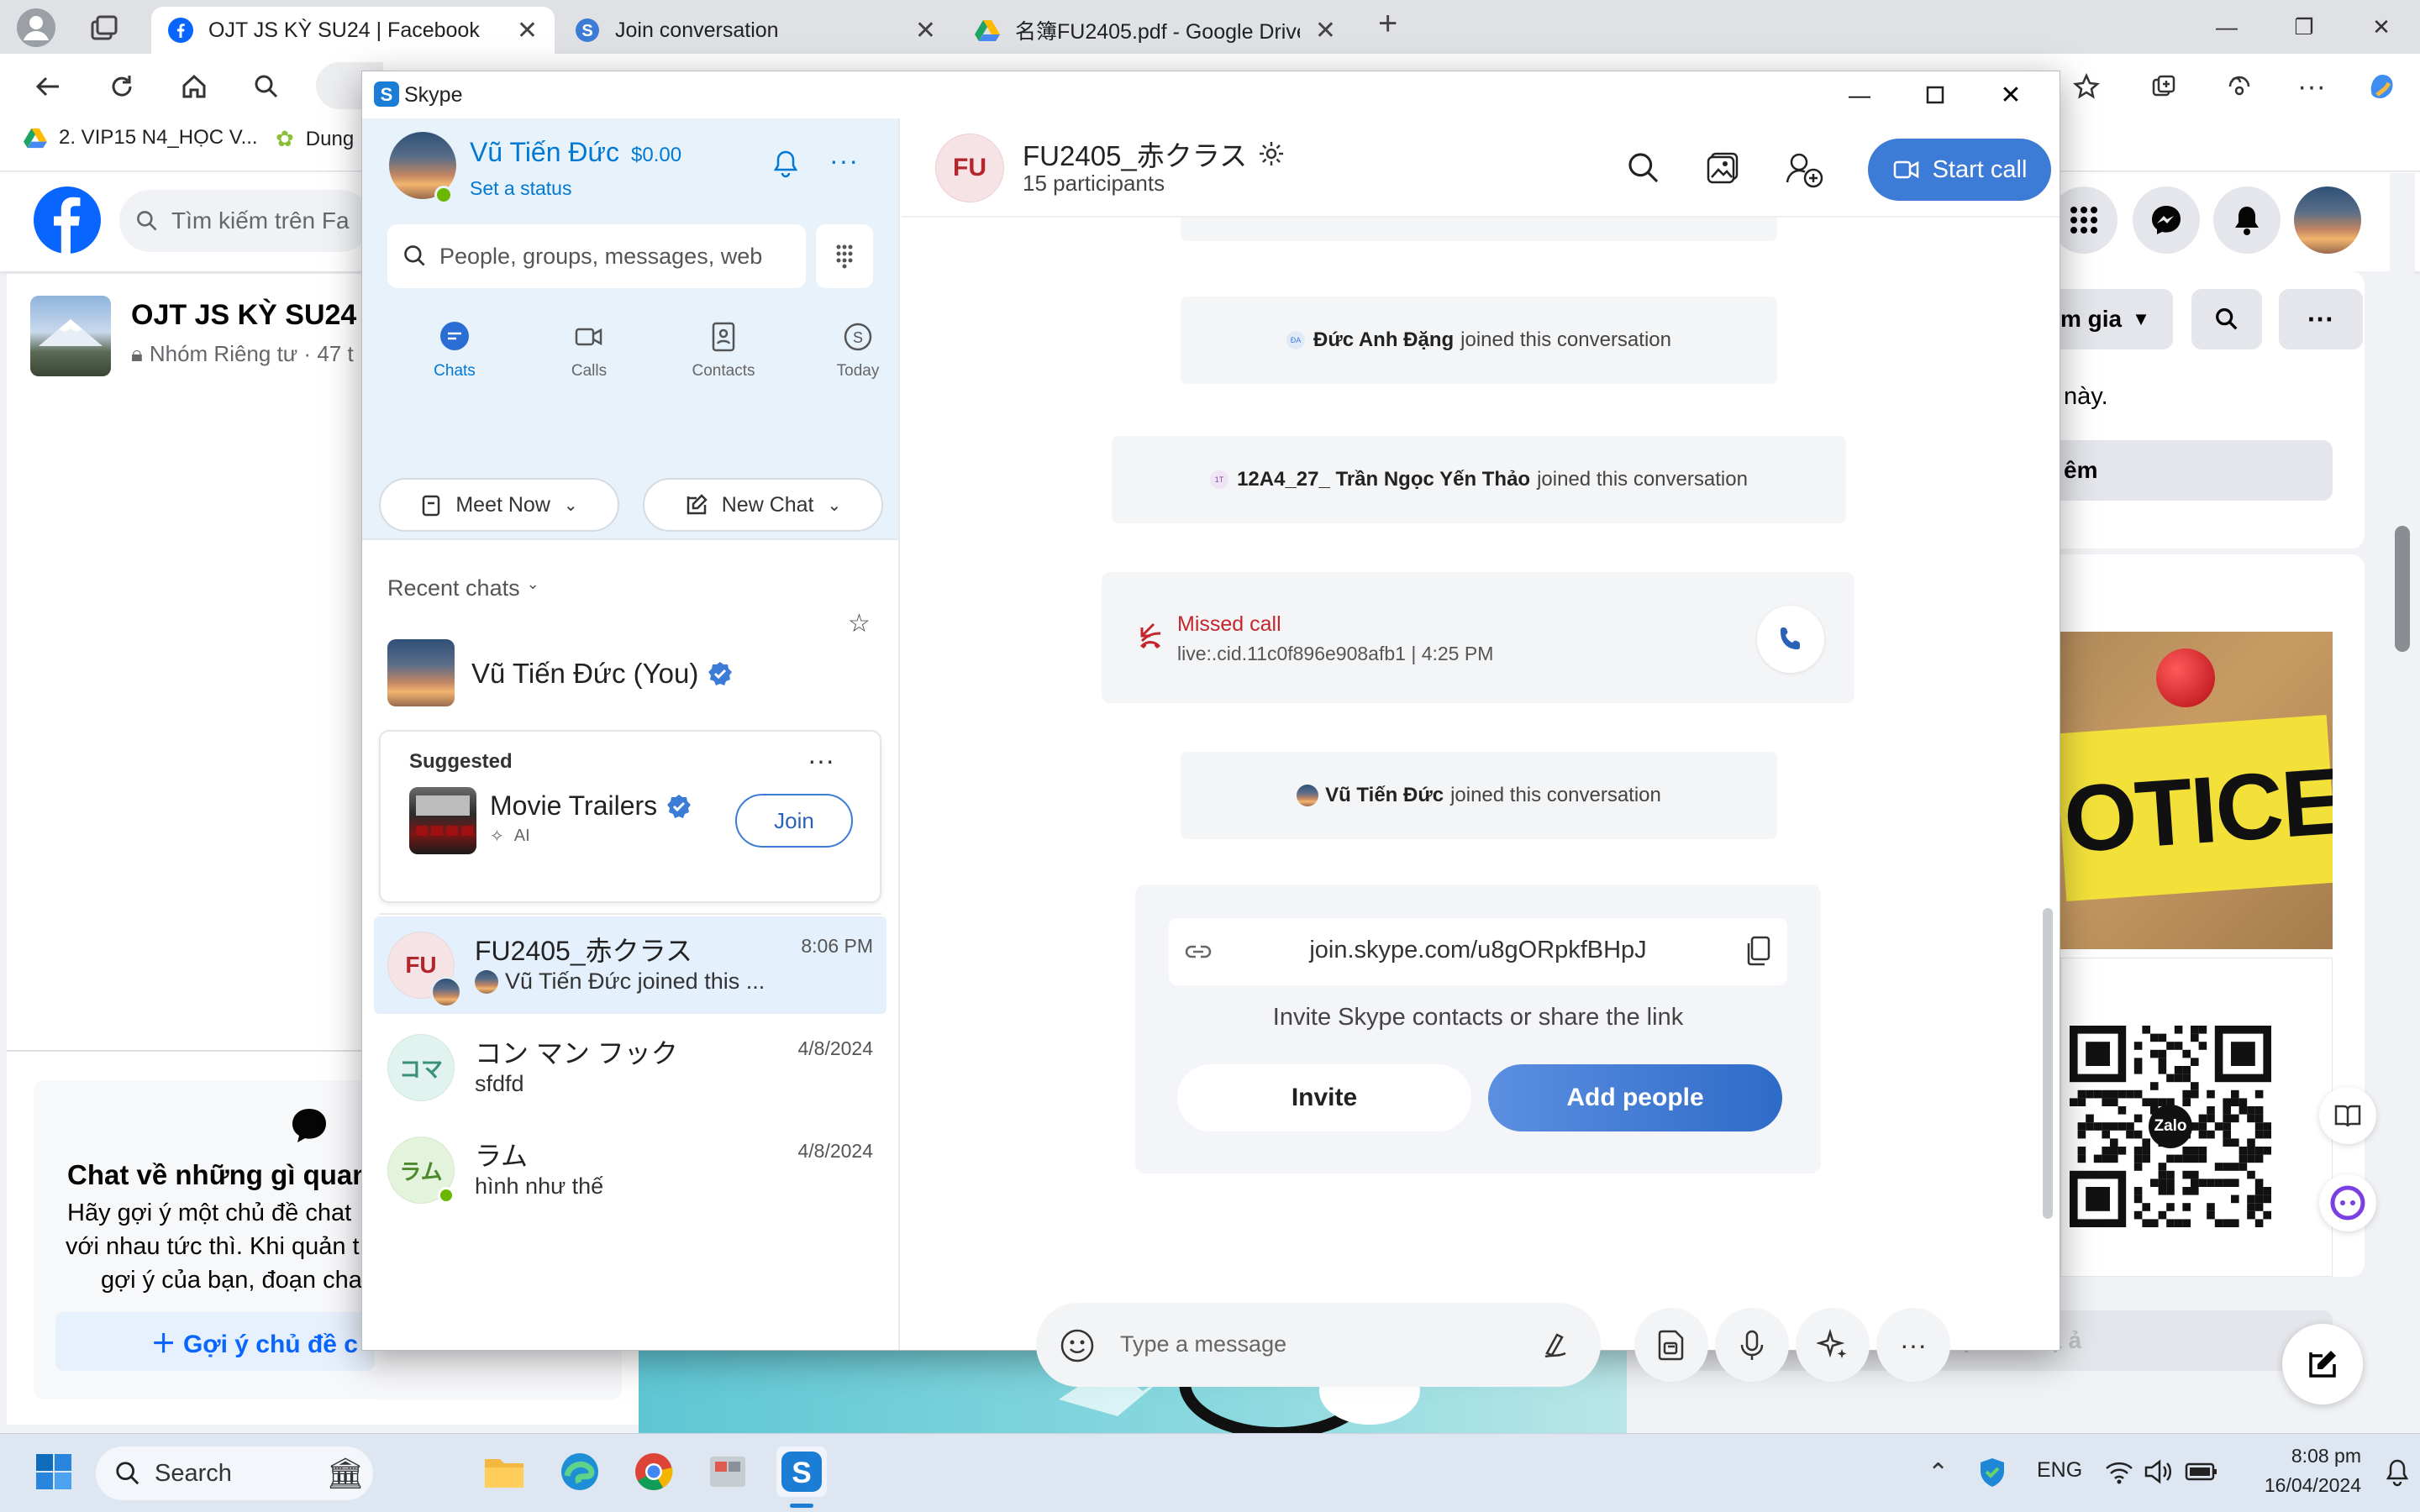 This screenshot has height=1512, width=2420. I want to click on taskbar-search: Search 🏛︎, so click(234, 1473).